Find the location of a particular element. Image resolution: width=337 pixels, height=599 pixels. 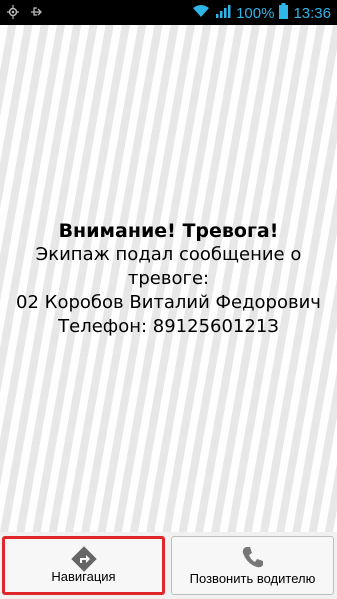

battery-icon is located at coordinates (284, 13).